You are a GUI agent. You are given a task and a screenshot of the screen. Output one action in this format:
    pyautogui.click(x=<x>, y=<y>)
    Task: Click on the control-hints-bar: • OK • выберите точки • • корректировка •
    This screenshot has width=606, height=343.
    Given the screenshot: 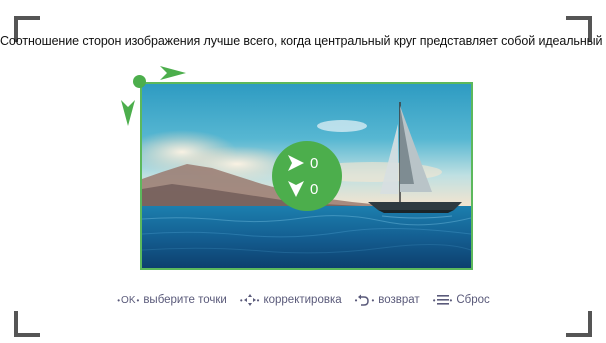 What is the action you would take?
    pyautogui.click(x=303, y=300)
    